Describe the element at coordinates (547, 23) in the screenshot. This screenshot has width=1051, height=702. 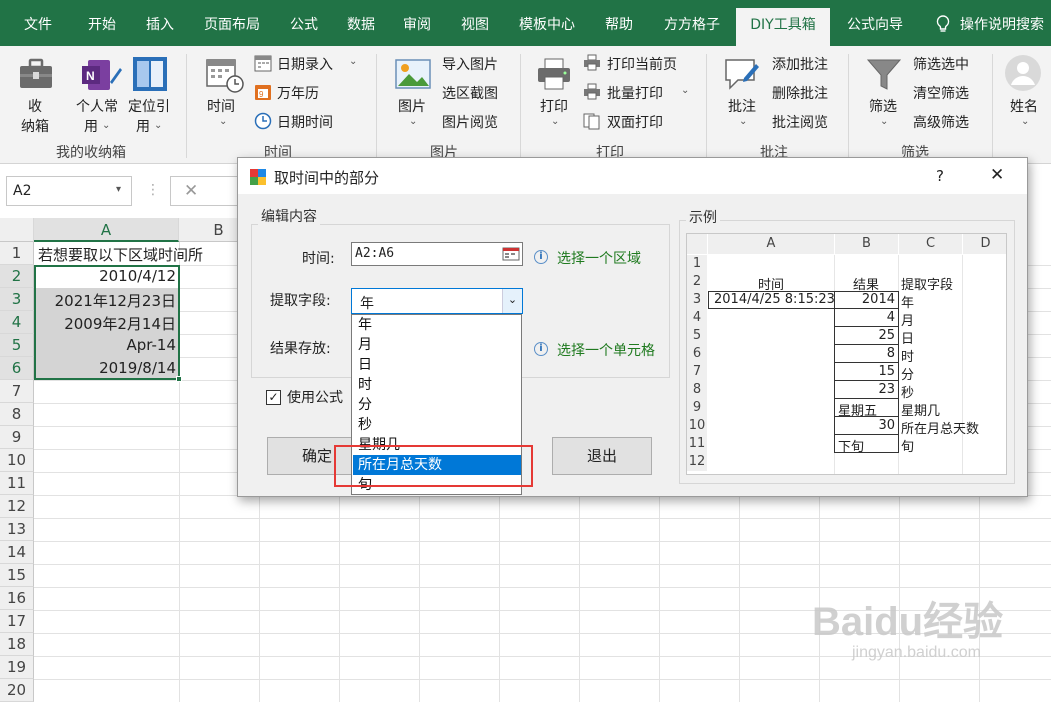
I see `tab-template-center: 模板中心` at that location.